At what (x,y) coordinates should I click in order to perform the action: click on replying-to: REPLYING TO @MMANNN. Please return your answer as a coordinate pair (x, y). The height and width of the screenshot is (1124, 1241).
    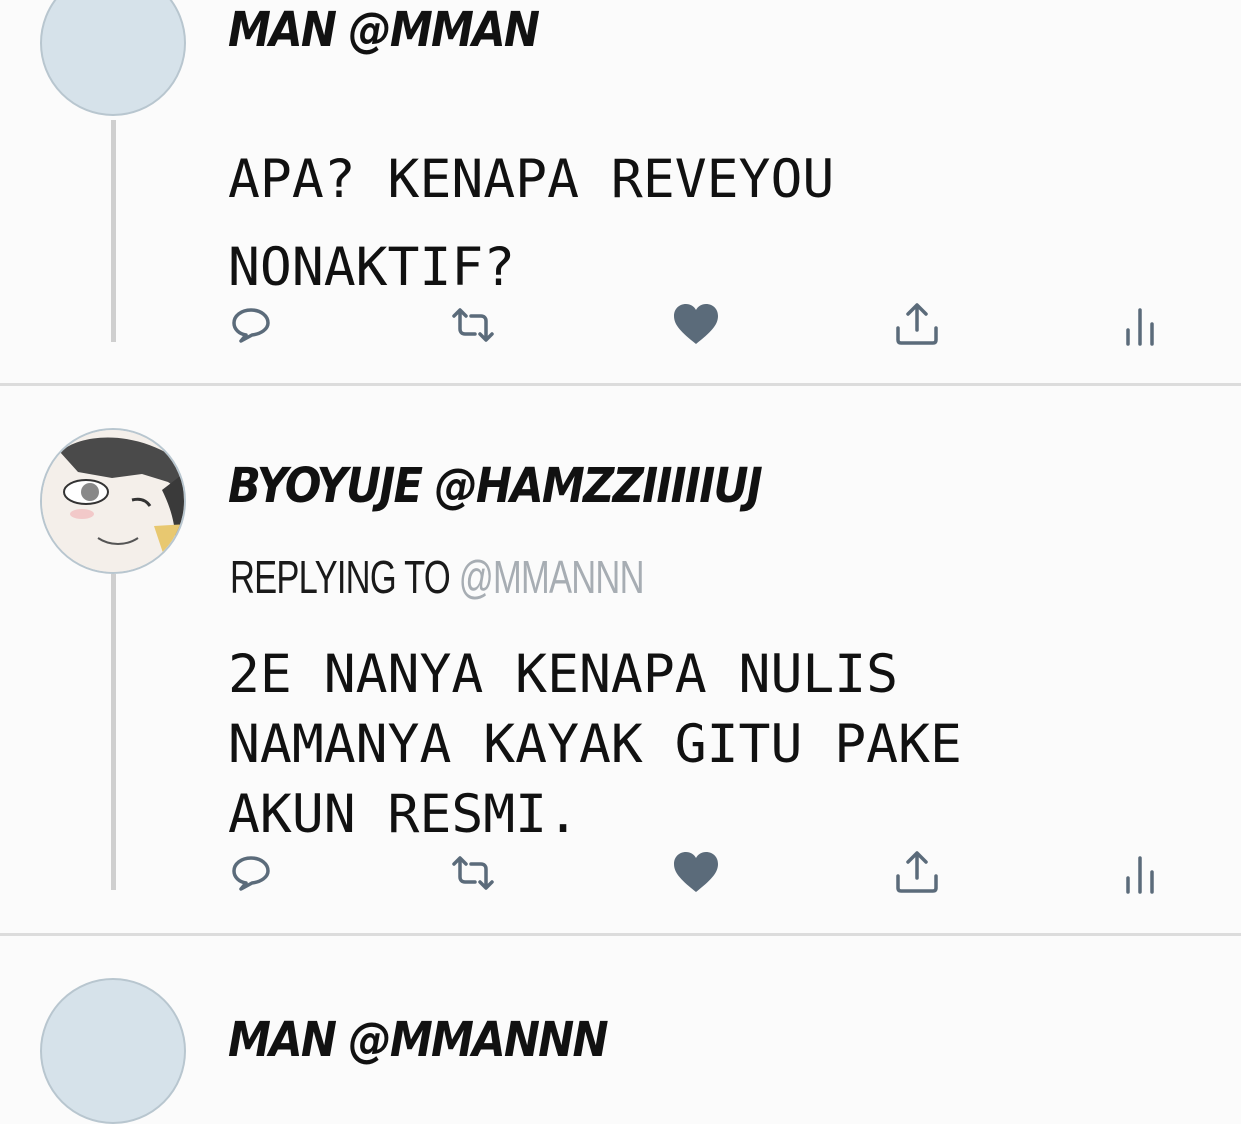
    Looking at the image, I should click on (437, 577).